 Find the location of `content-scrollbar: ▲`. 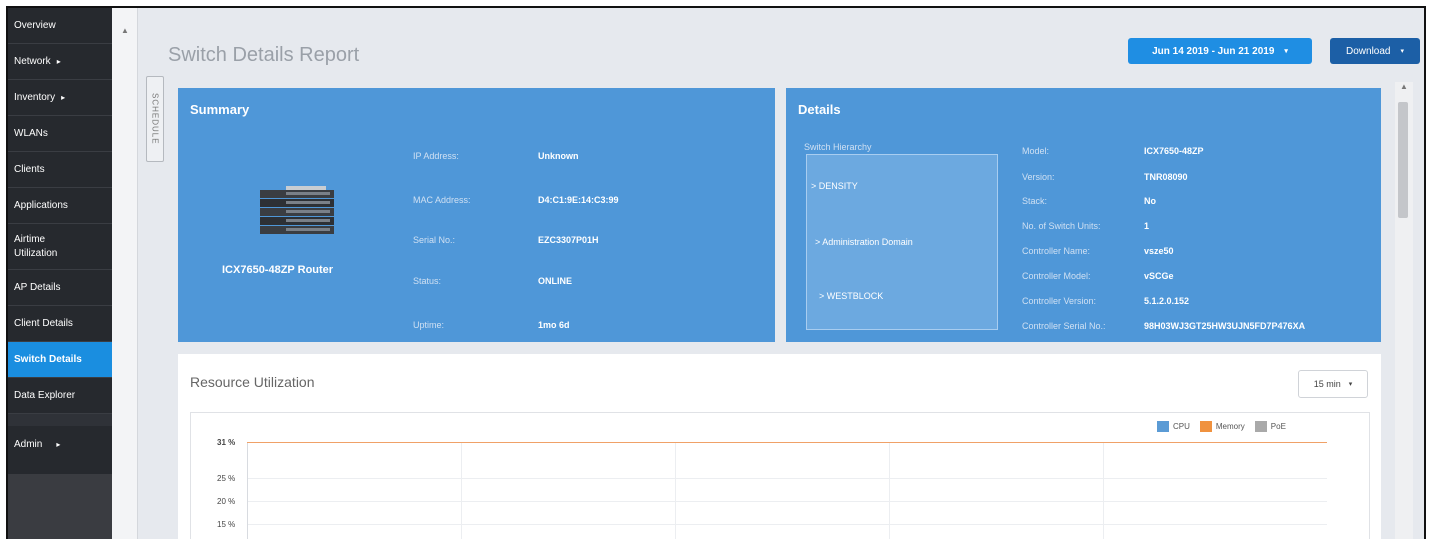

content-scrollbar: ▲ is located at coordinates (1404, 310).